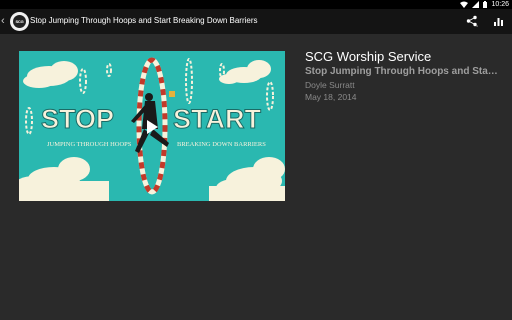  What do you see at coordinates (330, 85) in the screenshot?
I see `speaker-name: Doyle Surratt` at bounding box center [330, 85].